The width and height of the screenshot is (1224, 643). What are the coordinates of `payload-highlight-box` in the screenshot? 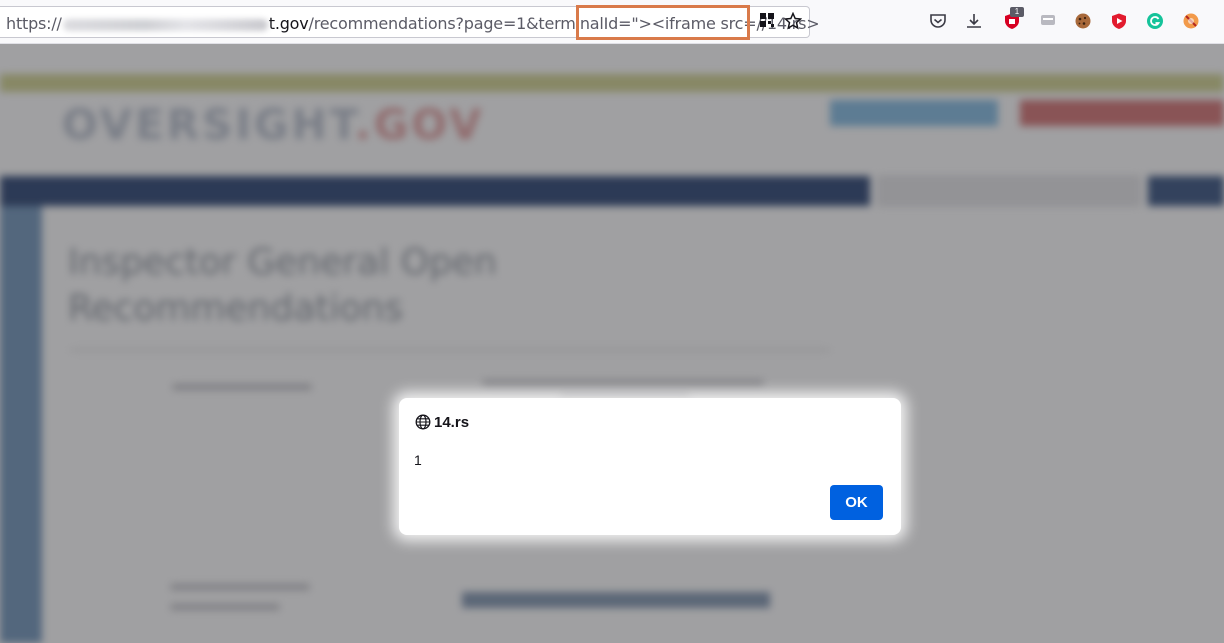 It's located at (663, 22).